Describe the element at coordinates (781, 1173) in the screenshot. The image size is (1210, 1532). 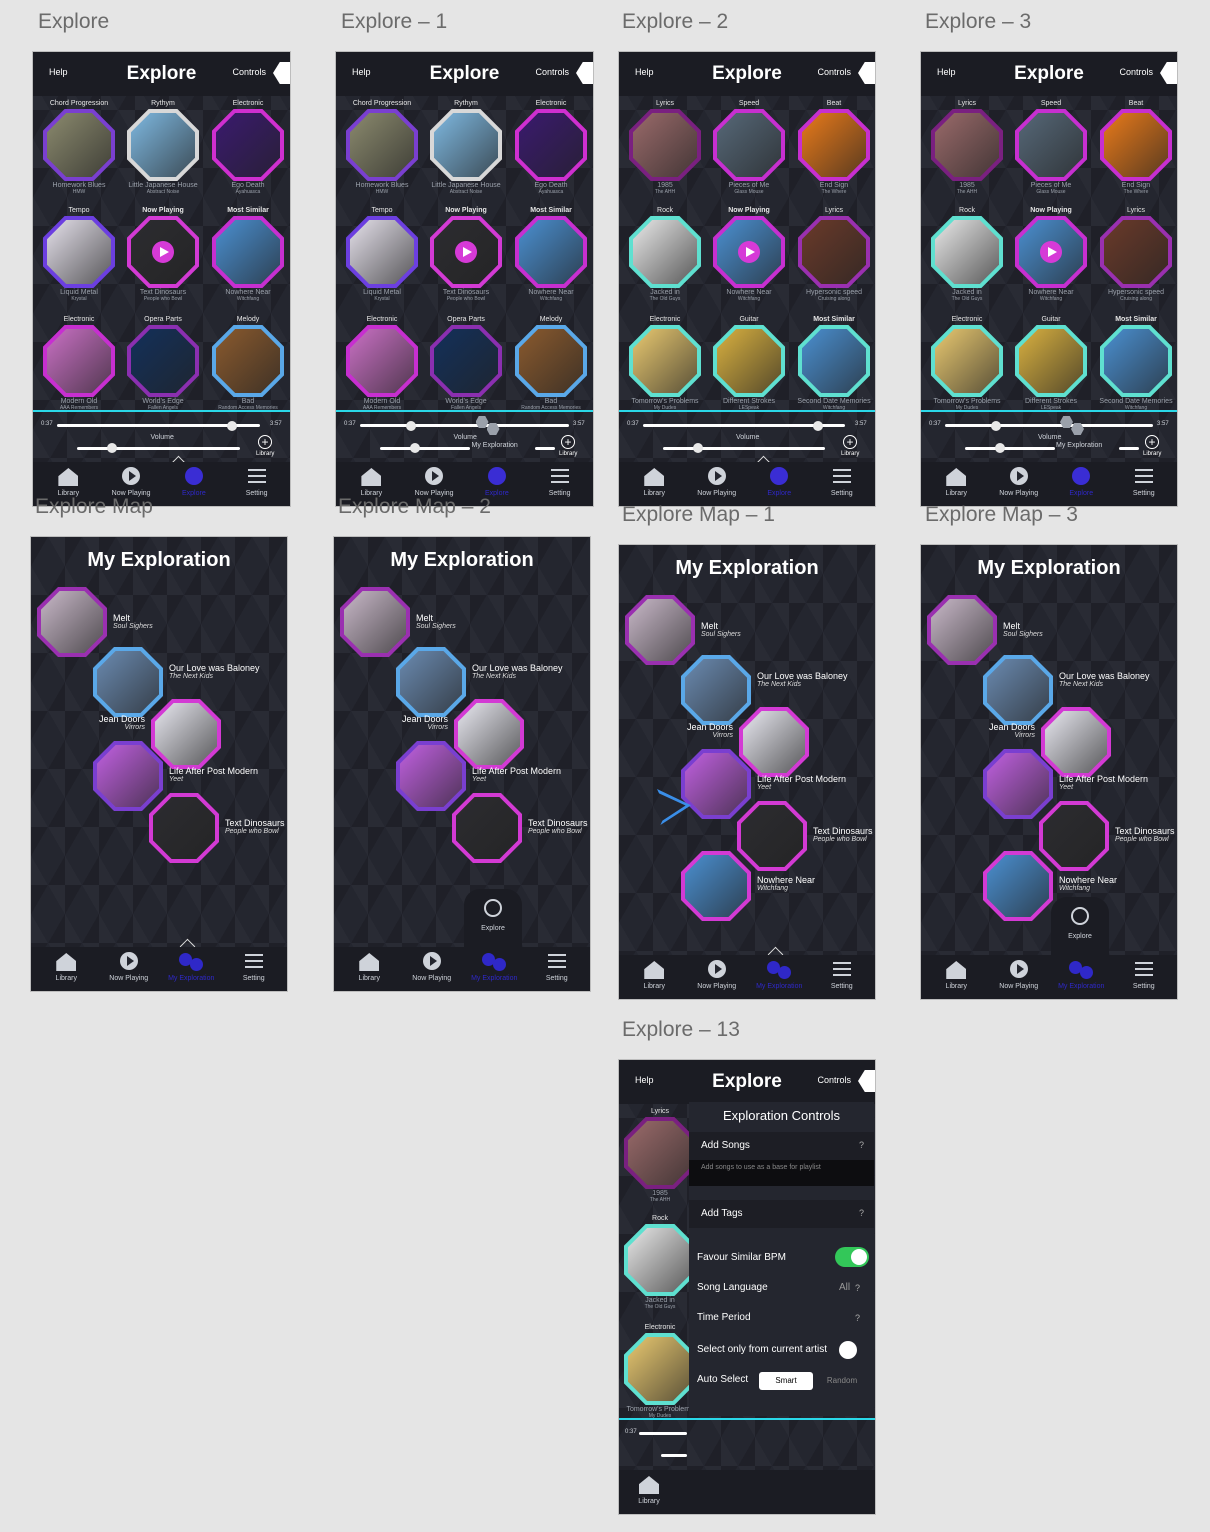
I see `add-songs-hint: Add songs to use as a base for playlist` at that location.